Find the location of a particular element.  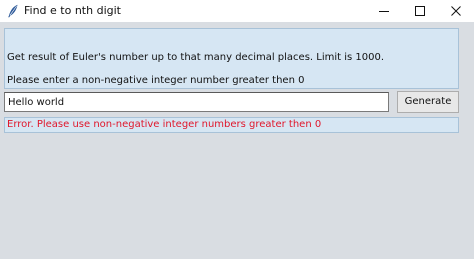

maximize-icon is located at coordinates (420, 11).